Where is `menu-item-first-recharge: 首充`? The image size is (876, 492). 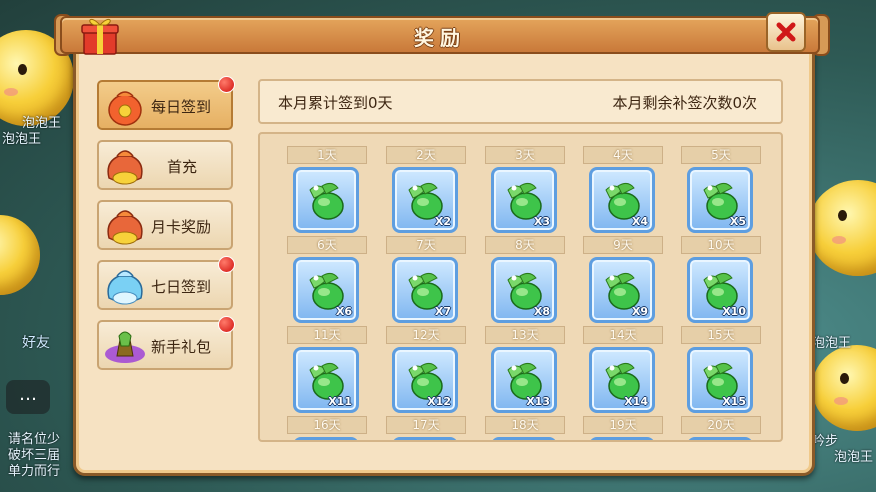
menu-item-first-recharge: 首充 is located at coordinates (165, 165).